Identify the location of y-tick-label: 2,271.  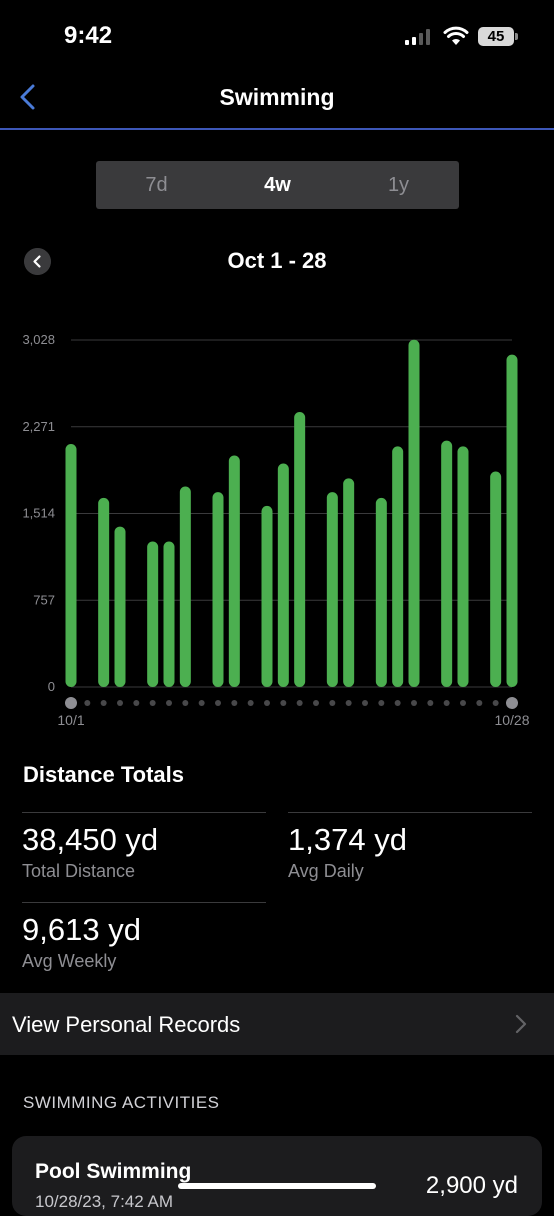
(38, 426).